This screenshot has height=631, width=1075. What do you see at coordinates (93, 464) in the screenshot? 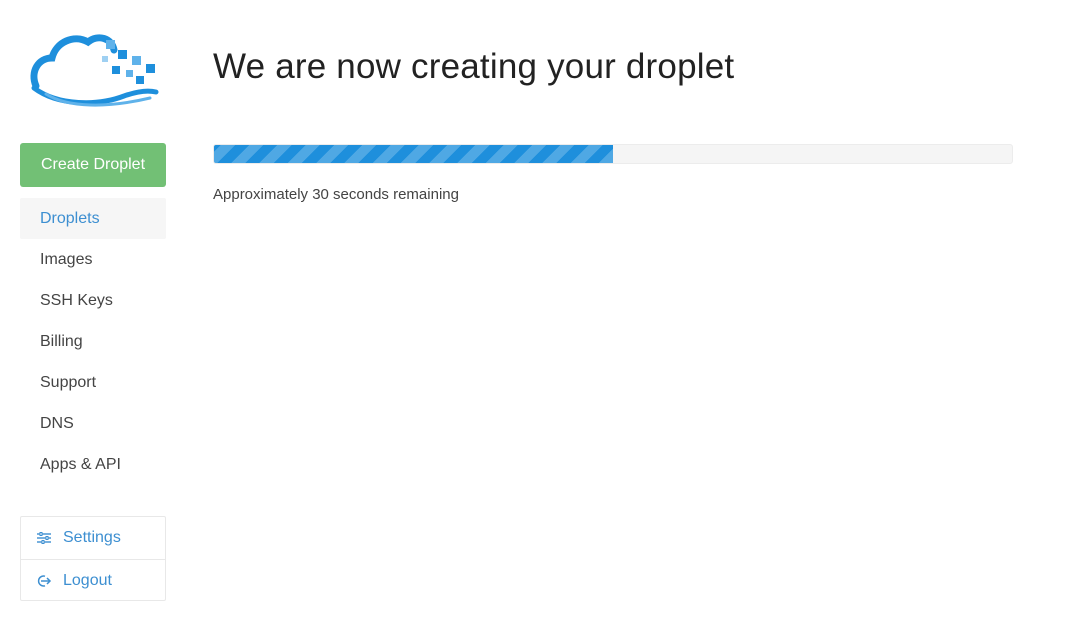
I see `sidebar-item-apps-api: Apps & API` at bounding box center [93, 464].